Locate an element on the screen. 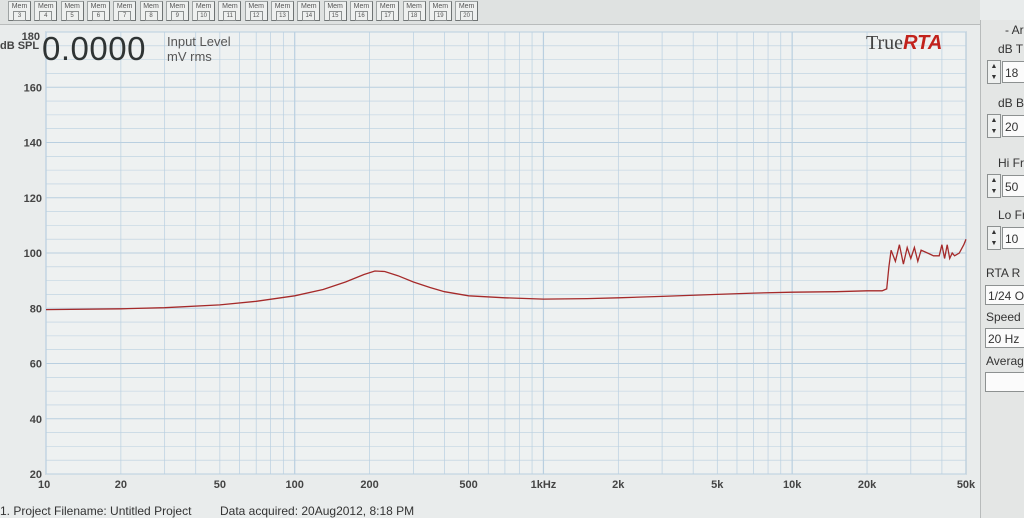 This screenshot has height=518, width=1024. input-level-readout: 0.0000 is located at coordinates (94, 48).